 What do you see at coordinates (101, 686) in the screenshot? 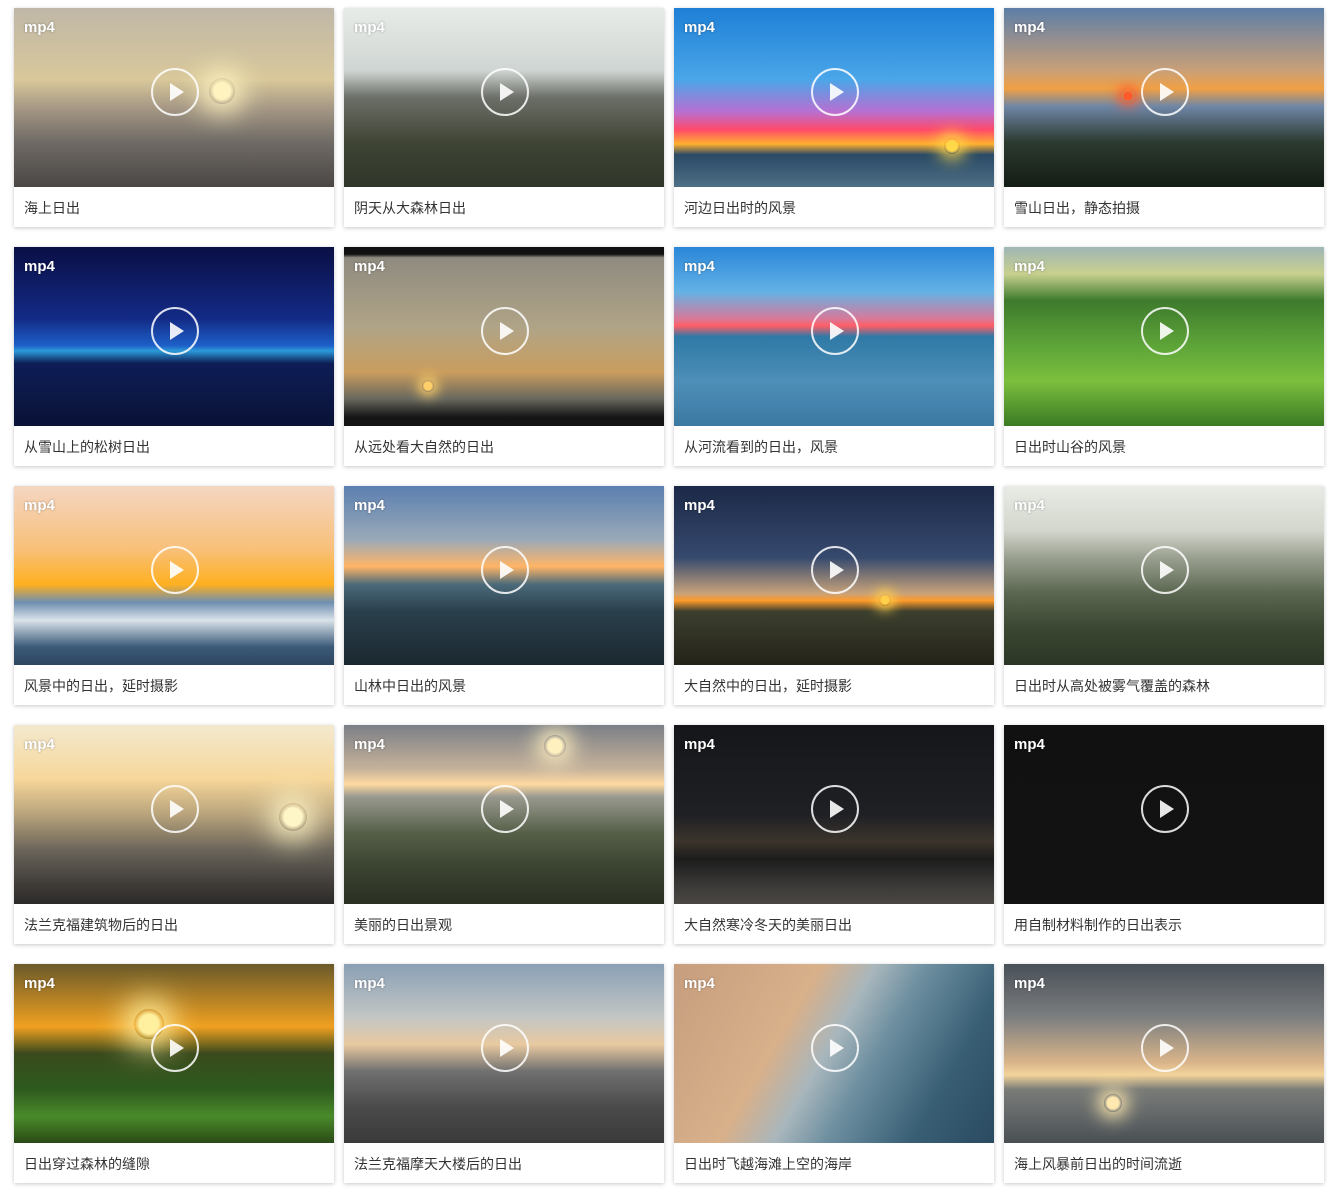
I see `video-title: 风景中的日出，延时摄影` at bounding box center [101, 686].